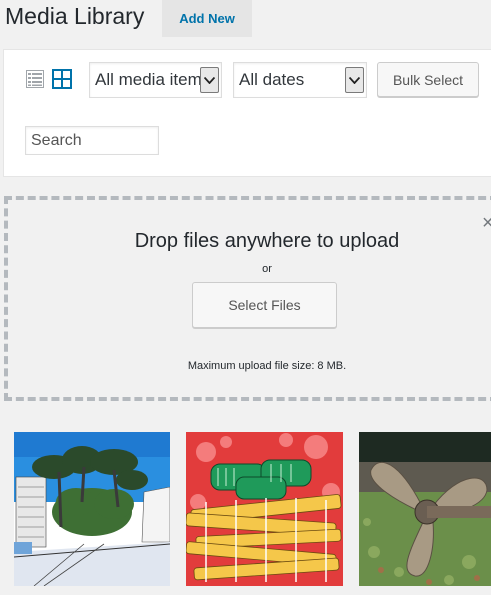 This screenshot has height=595, width=491. What do you see at coordinates (207, 18) in the screenshot?
I see `add-new-button: Add New` at bounding box center [207, 18].